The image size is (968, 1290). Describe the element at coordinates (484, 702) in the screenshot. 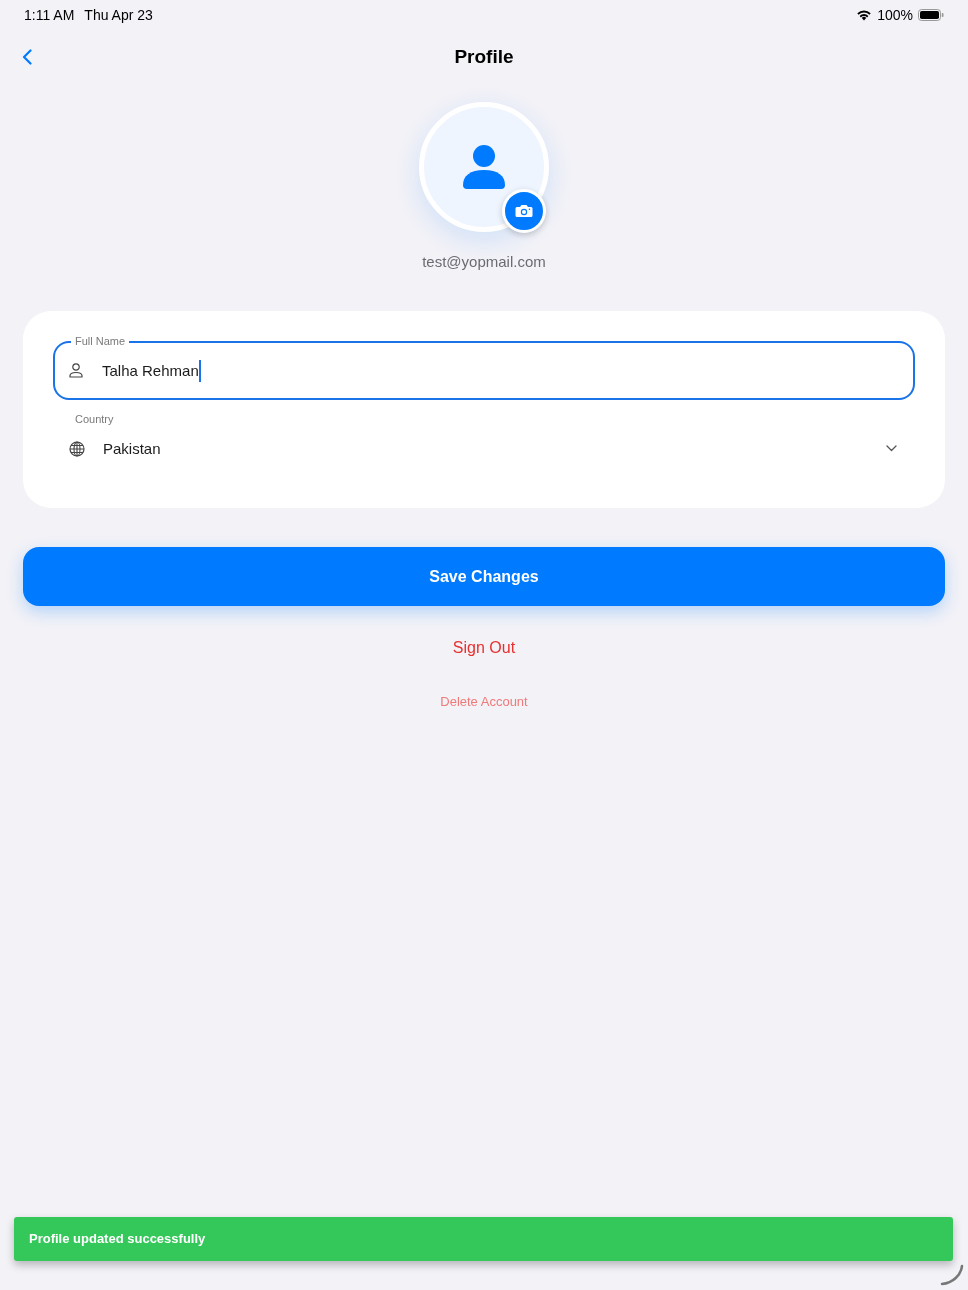

I see `delete-account-link: Delete Account` at that location.